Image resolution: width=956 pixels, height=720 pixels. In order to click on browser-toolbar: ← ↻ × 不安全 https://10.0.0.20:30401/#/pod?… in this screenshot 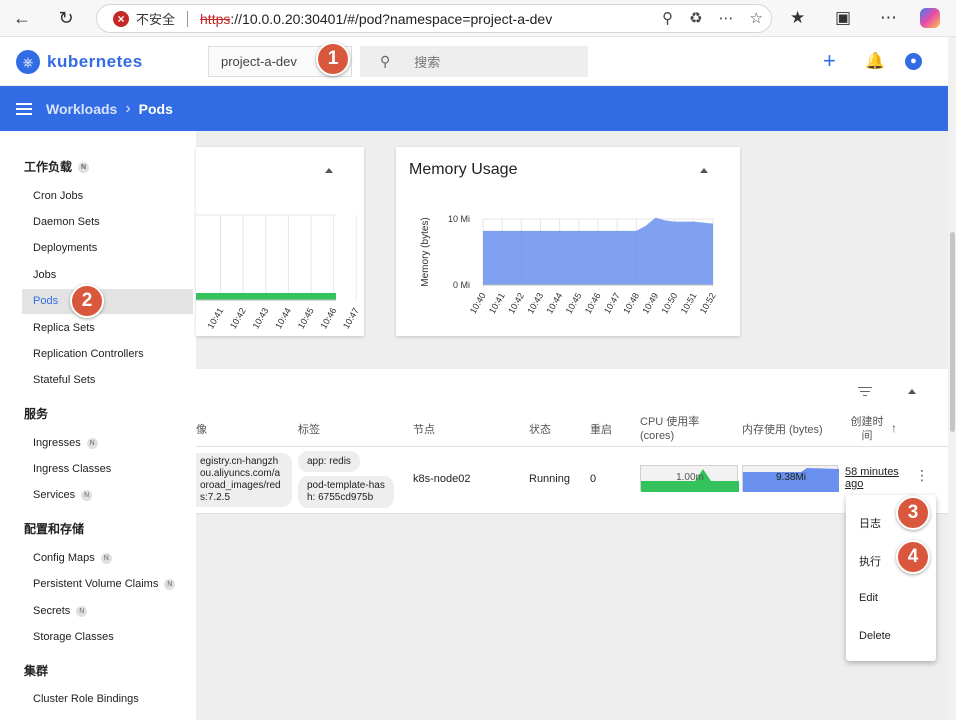, I will do `click(478, 18)`.